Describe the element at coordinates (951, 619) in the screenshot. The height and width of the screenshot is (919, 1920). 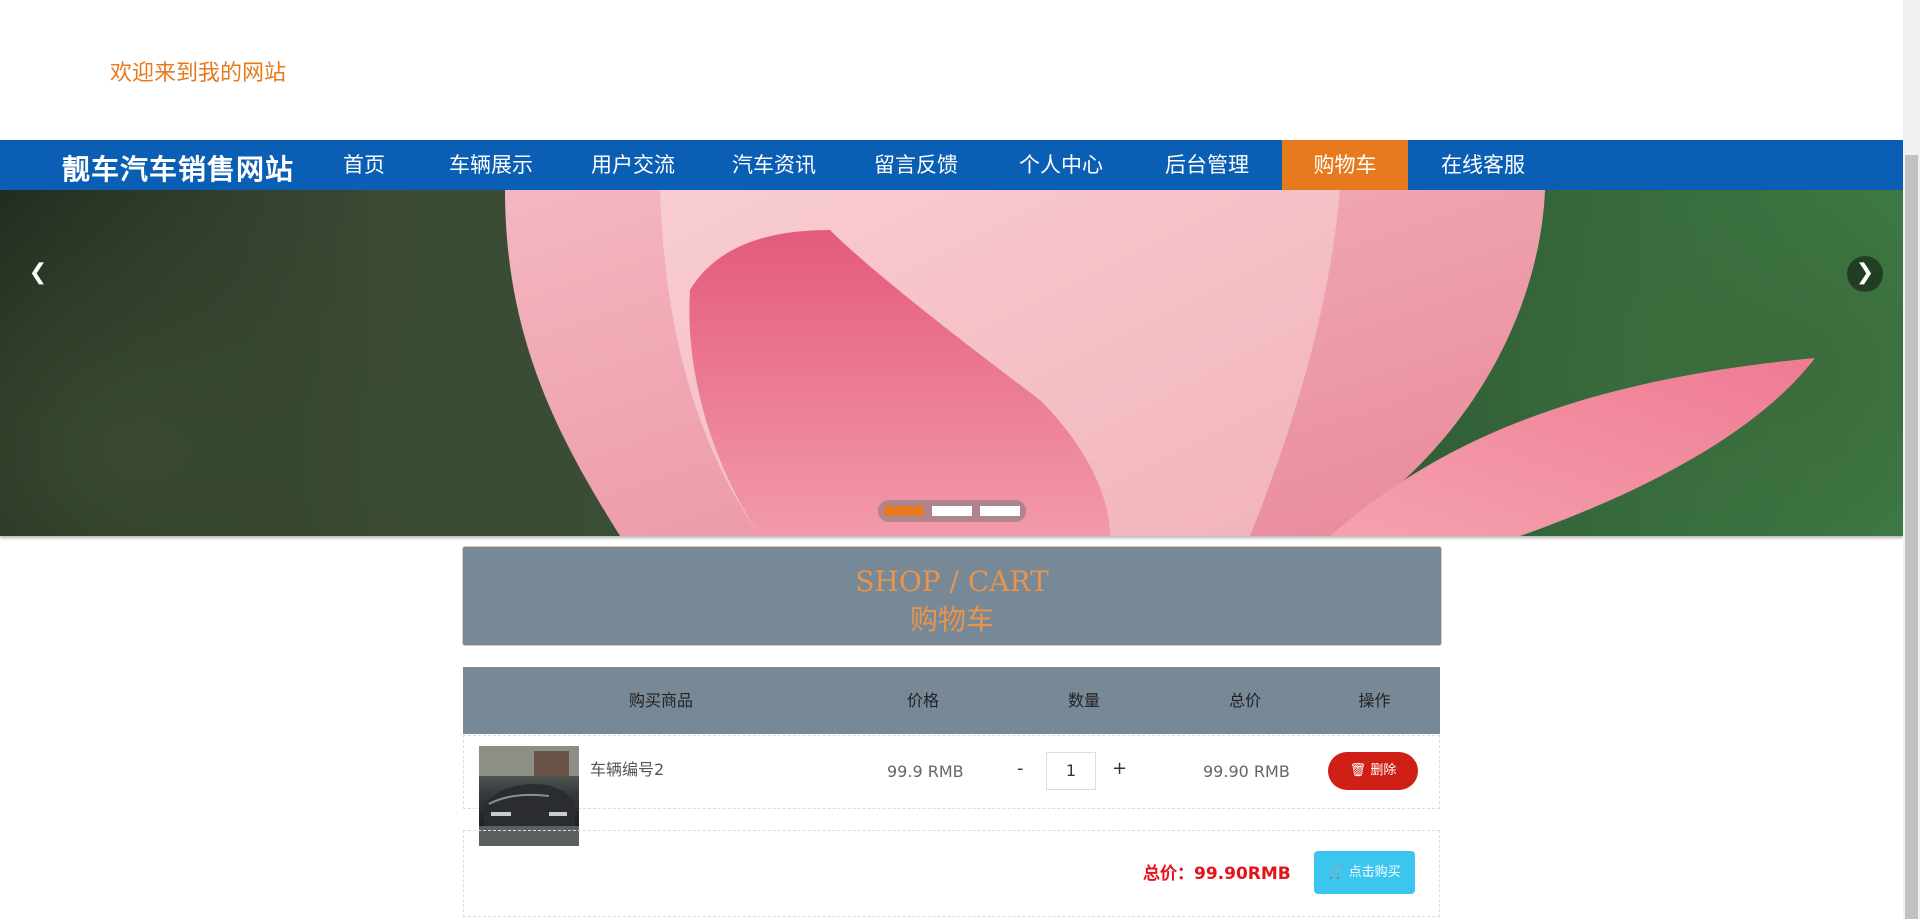
I see `cart-title-cn: 购物车` at that location.